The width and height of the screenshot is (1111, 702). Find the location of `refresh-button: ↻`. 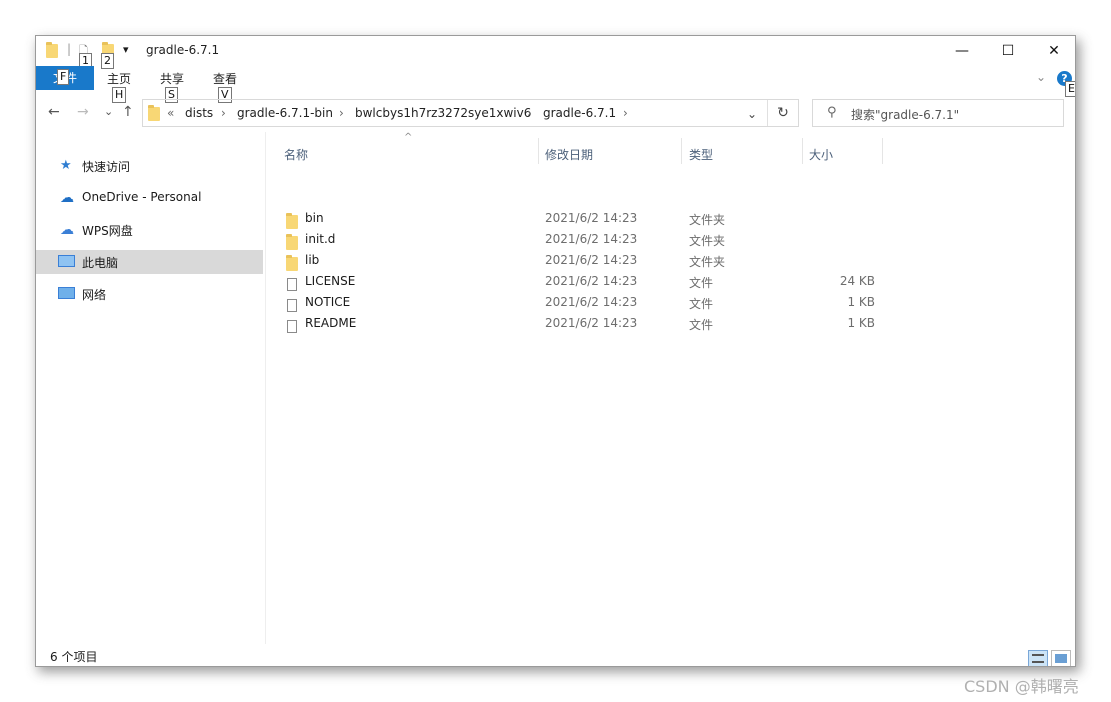

refresh-button: ↻ is located at coordinates (783, 113).